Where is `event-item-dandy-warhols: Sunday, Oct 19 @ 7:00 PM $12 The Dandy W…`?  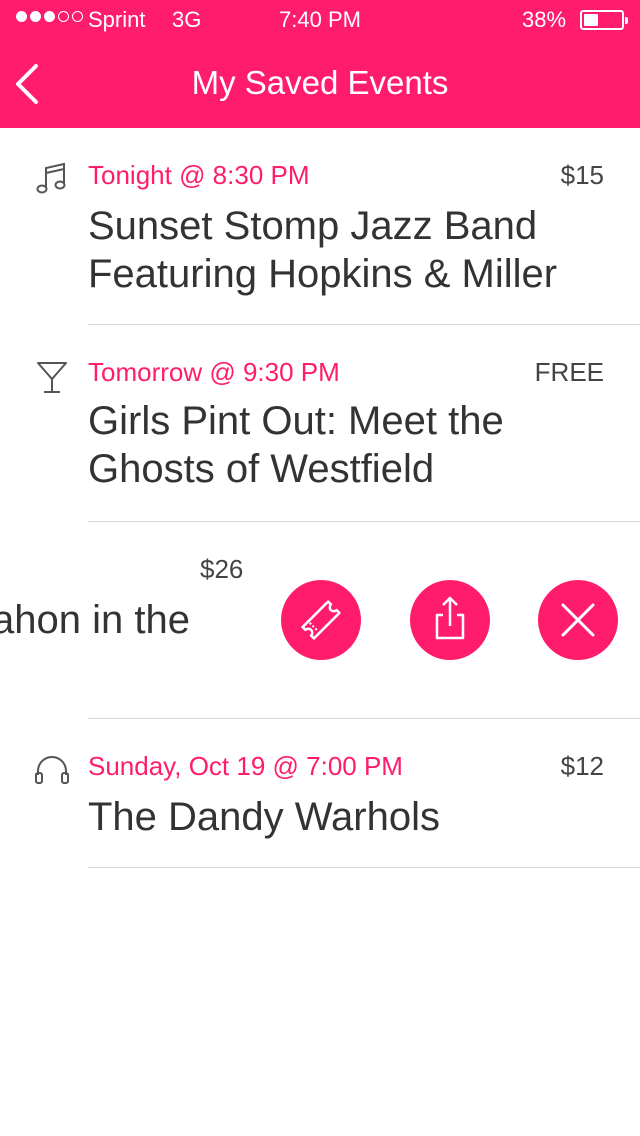
event-item-dandy-warhols: Sunday, Oct 19 @ 7:00 PM $12 The Dandy W… is located at coordinates (320, 793).